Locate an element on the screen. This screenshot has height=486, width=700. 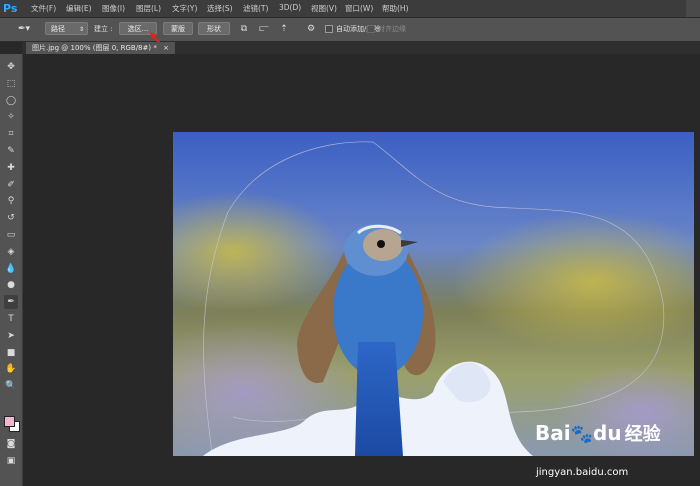
quick-mask-icon: ◙ is located at coordinates (11, 444).